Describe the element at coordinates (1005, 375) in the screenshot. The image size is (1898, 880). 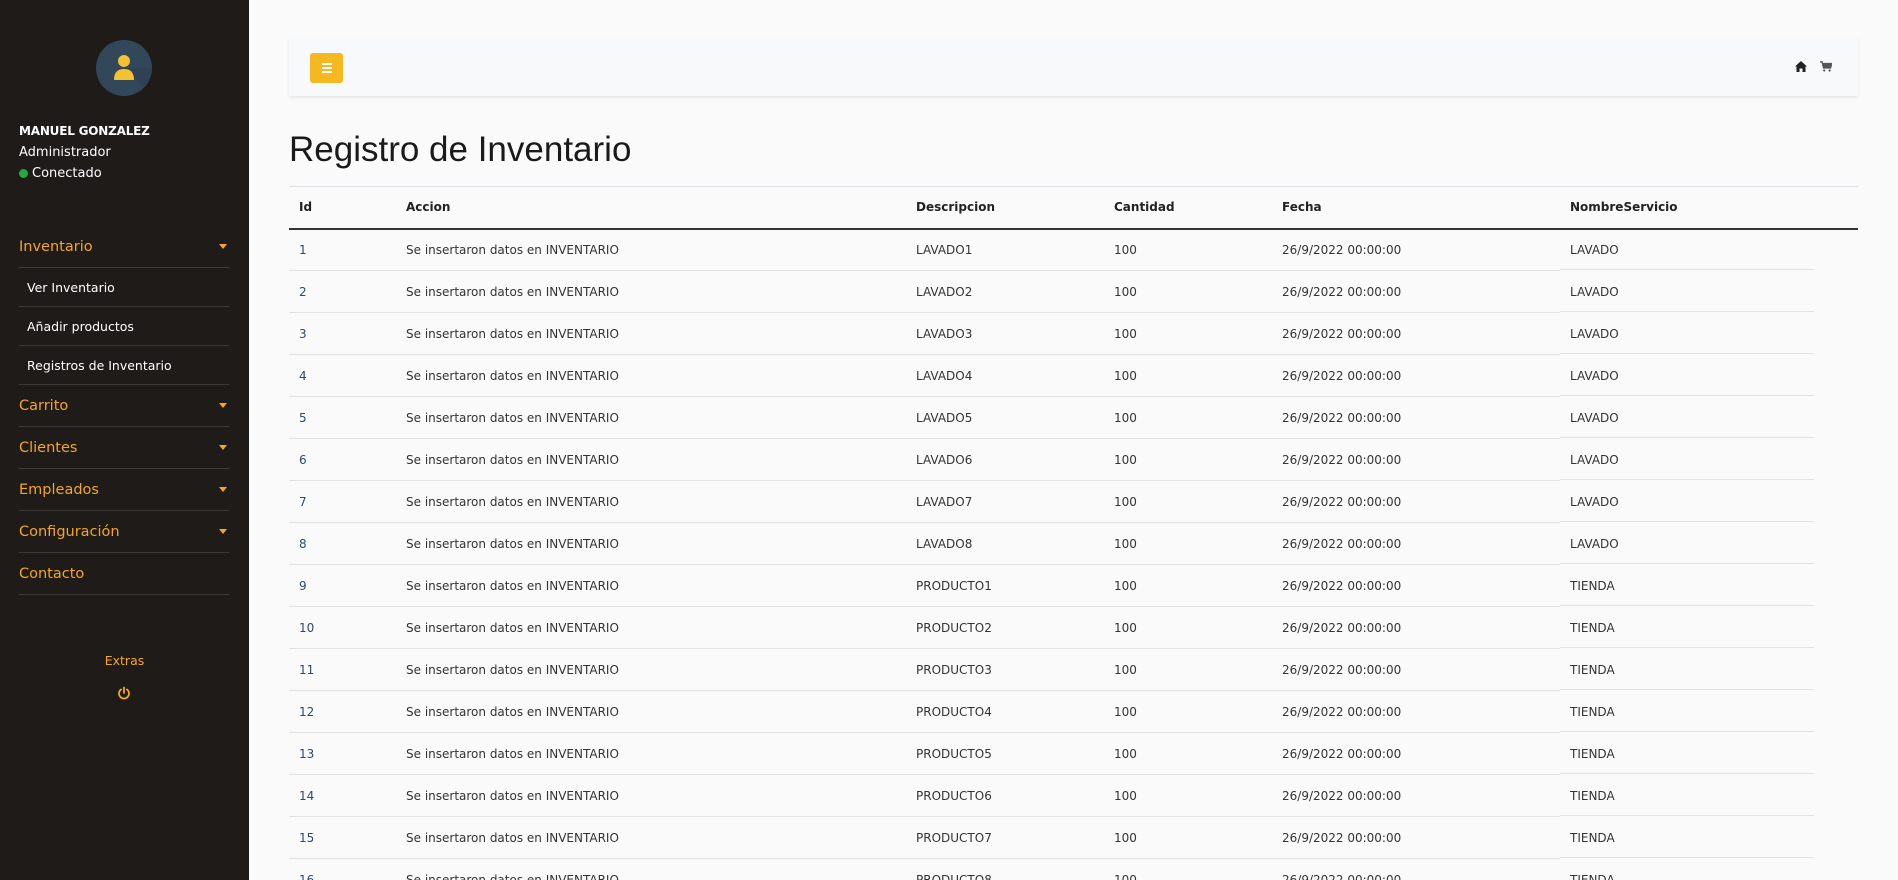
I see `cell-descripcion: LAVADO4` at that location.